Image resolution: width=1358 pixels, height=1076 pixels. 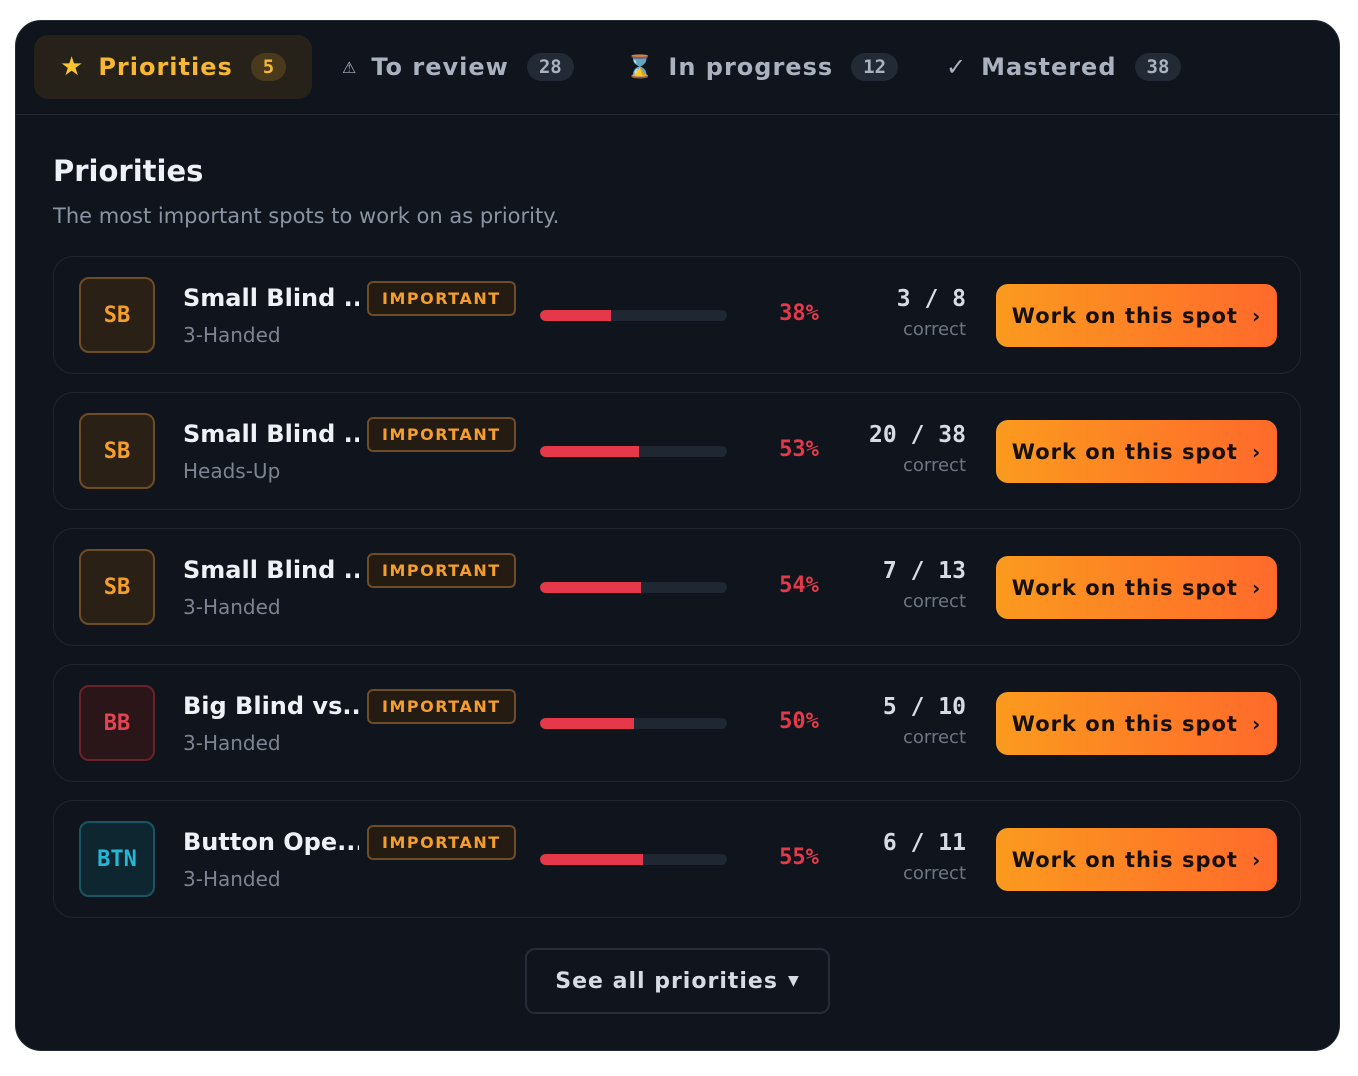 What do you see at coordinates (666, 981) in the screenshot?
I see `button-label: See all priorities` at bounding box center [666, 981].